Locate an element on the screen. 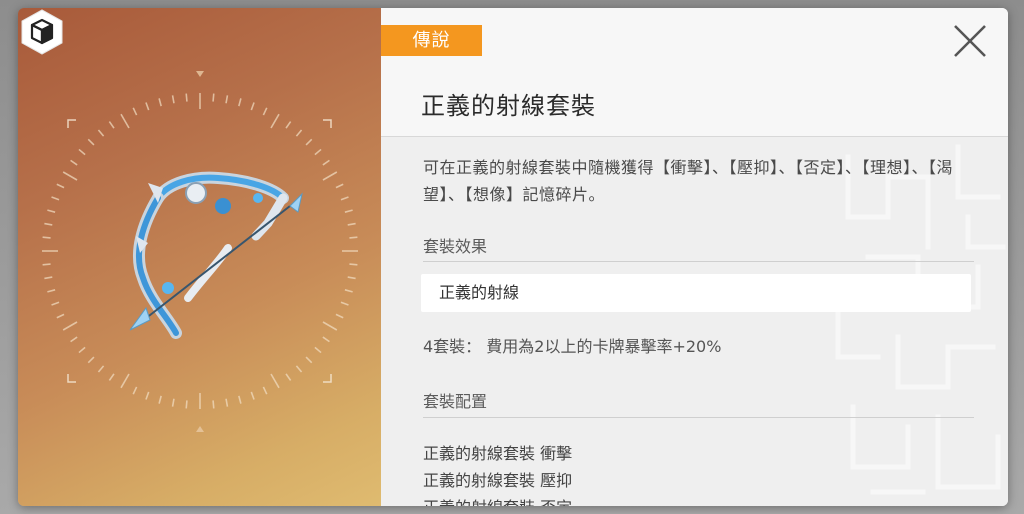 This screenshot has width=1024, height=514. set-effect-name-box: 正義的射線 is located at coordinates (696, 293).